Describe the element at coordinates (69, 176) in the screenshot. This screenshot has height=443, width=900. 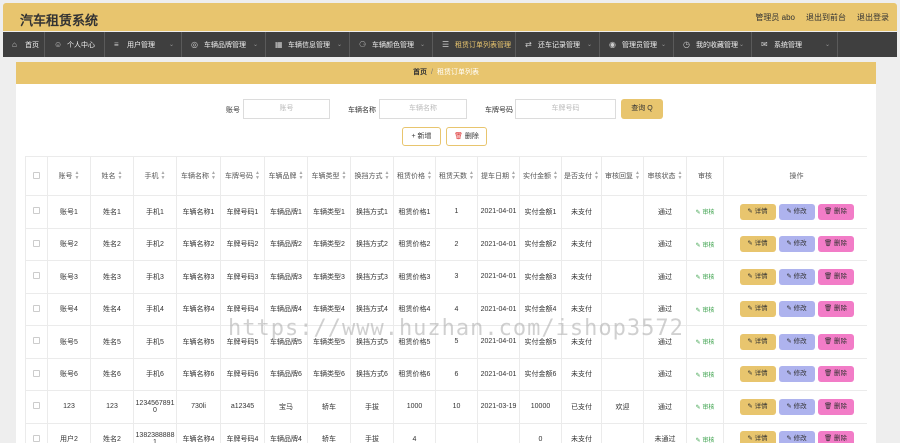
I see `column-header: 账号 ▲ ▼` at that location.